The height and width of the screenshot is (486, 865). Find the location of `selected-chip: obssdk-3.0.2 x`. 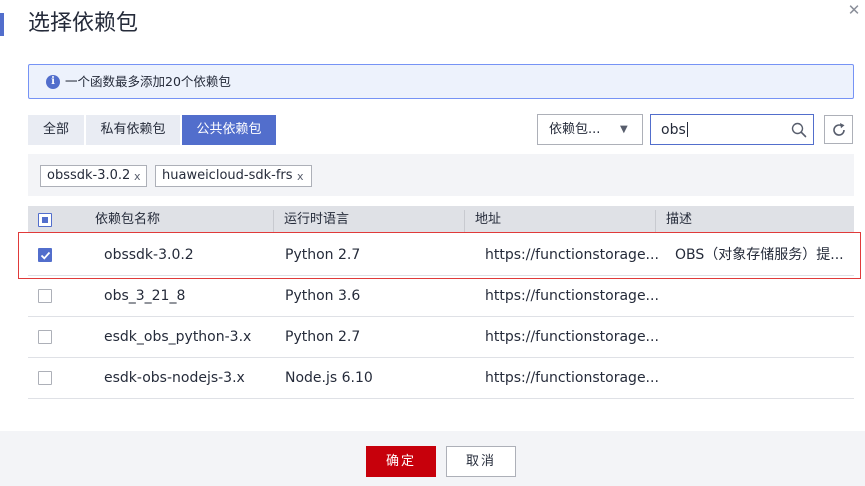

selected-chip: obssdk-3.0.2 x is located at coordinates (93, 176).